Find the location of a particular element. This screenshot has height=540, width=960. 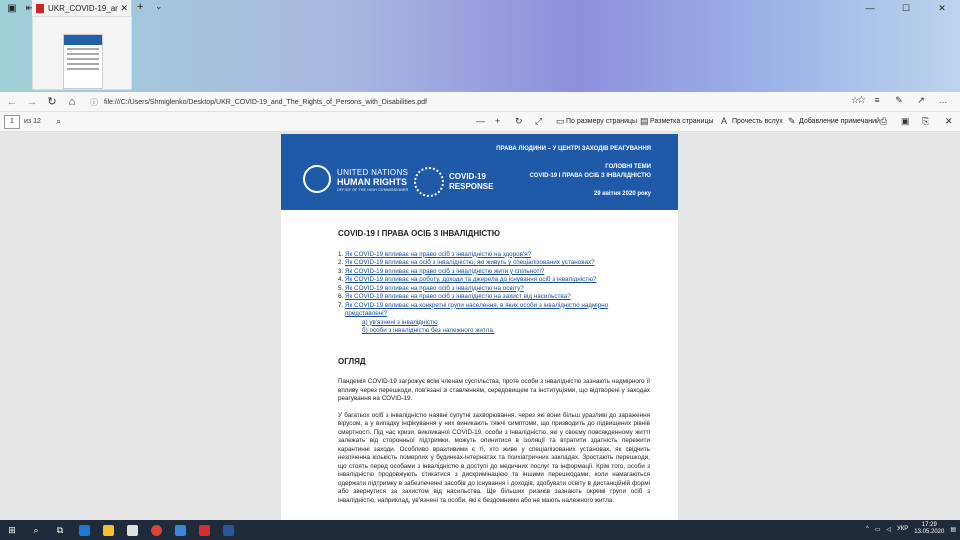

covid-globe-icon is located at coordinates (429, 182).